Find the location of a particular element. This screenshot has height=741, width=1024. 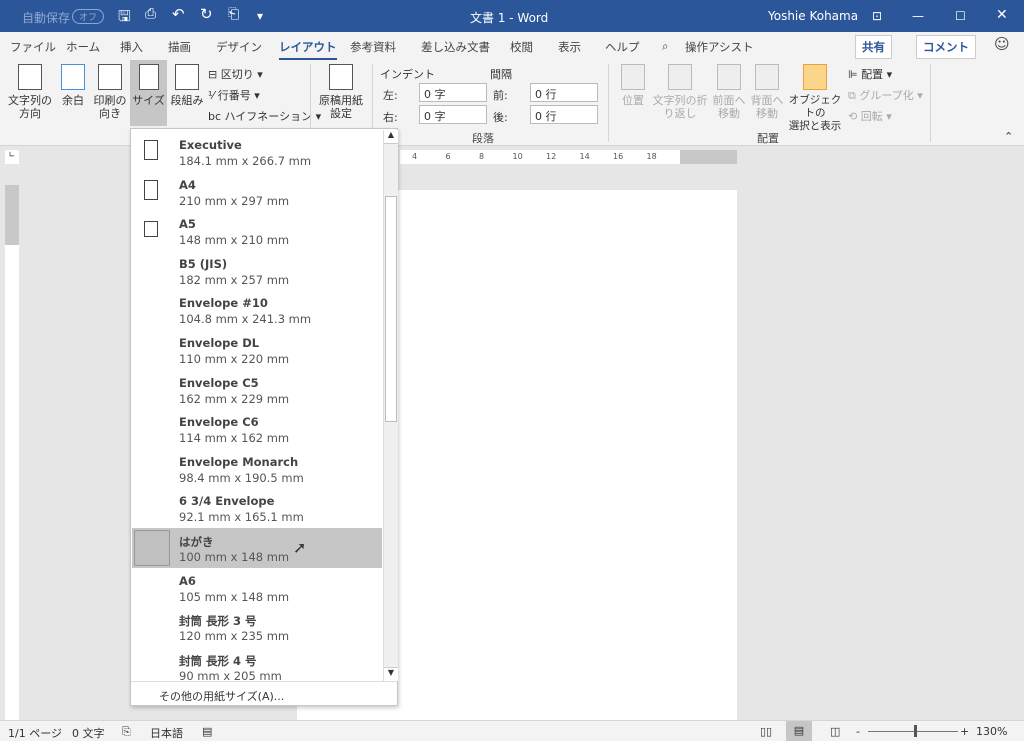

paper-size-item: Envelope Monarch 98.4 mm x 190.5 mm is located at coordinates (257, 469).